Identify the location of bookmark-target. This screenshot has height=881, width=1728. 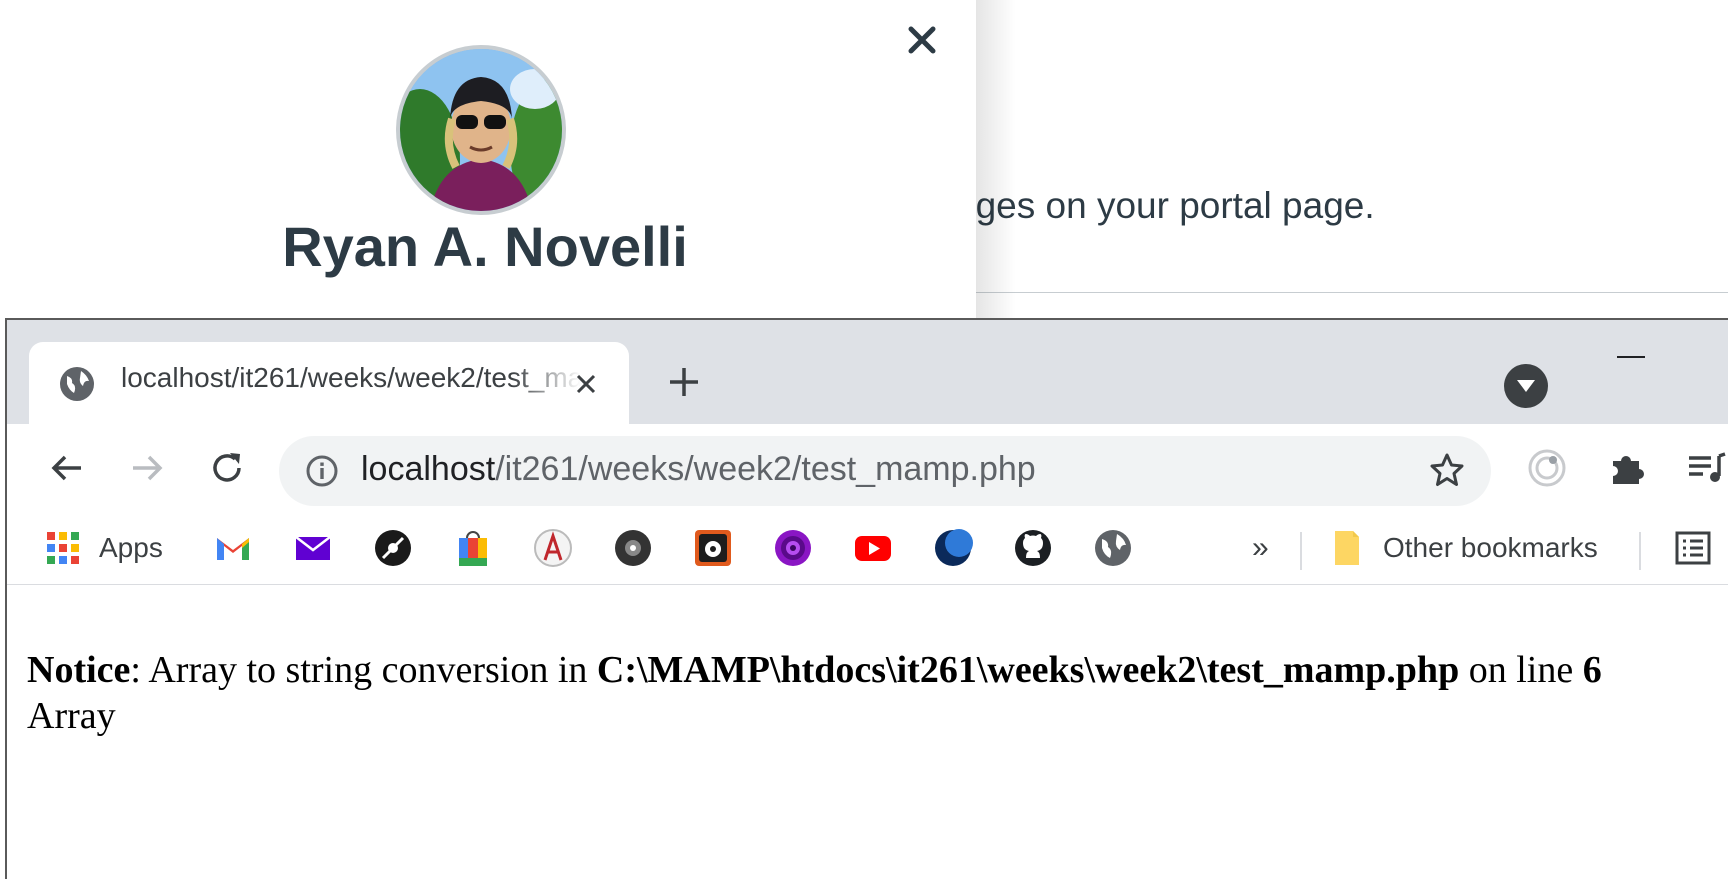
(793, 548).